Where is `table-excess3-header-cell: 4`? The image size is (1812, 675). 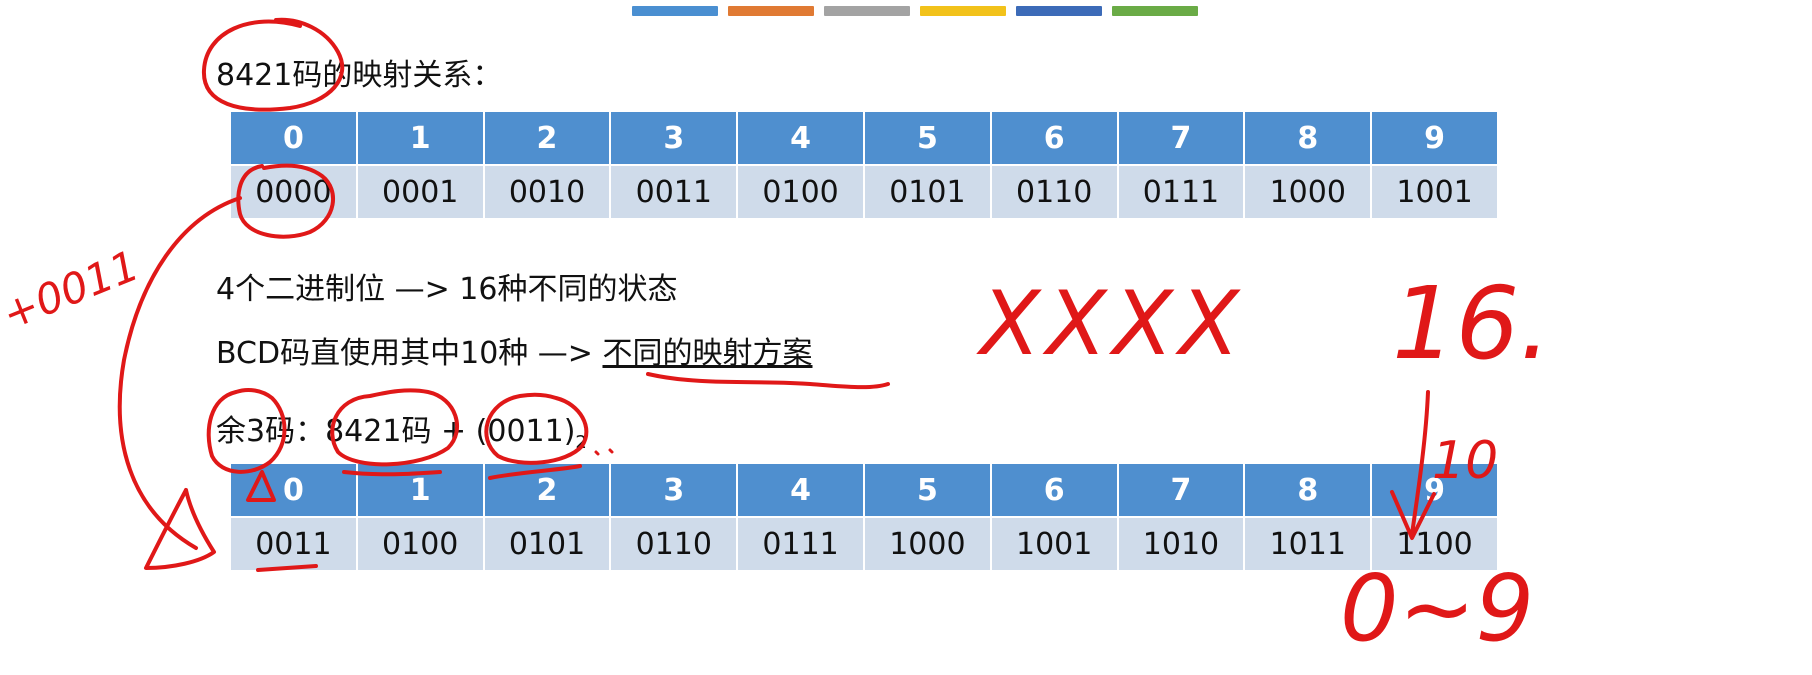 table-excess3-header-cell: 4 is located at coordinates (800, 490).